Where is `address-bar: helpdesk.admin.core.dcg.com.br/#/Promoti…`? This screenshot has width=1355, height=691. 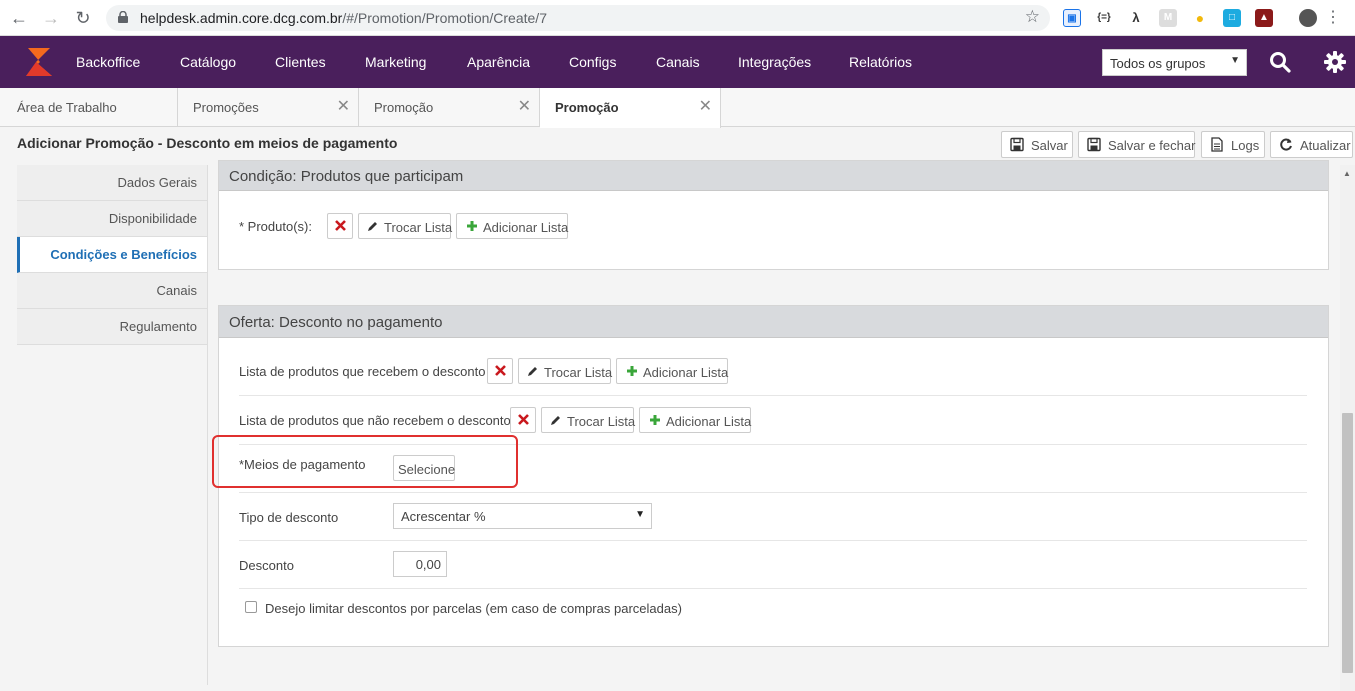 address-bar: helpdesk.admin.core.dcg.com.br/#/Promoti… is located at coordinates (578, 18).